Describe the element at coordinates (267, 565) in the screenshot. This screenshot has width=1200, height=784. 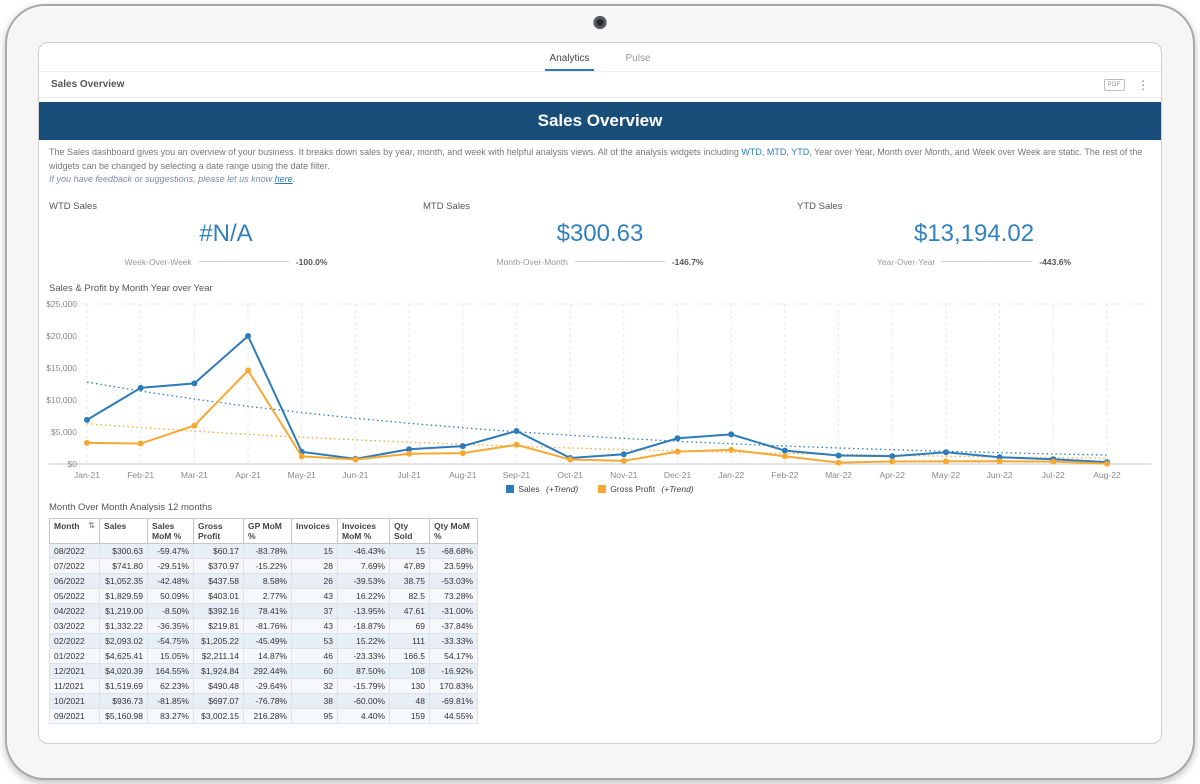
I see `table-cell: -15.22%` at that location.